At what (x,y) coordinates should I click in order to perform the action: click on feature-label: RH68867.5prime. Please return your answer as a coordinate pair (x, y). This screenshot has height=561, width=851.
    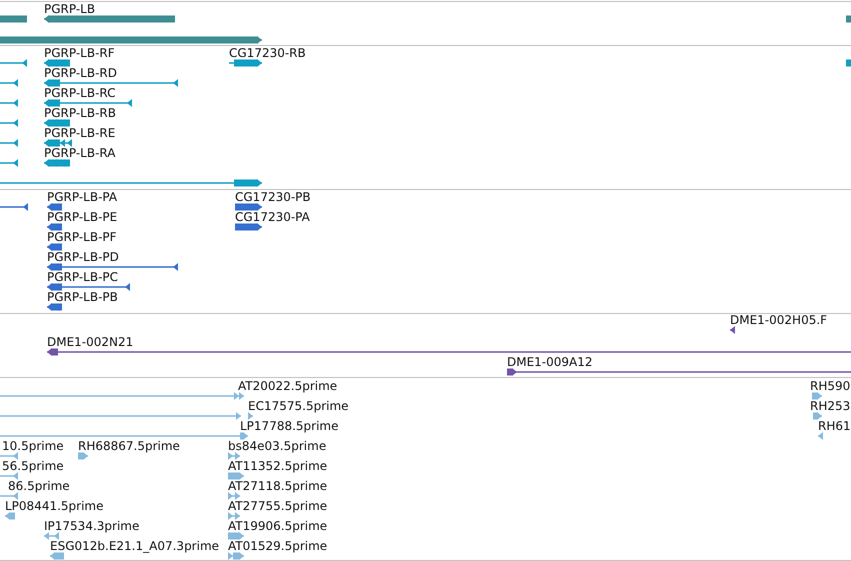
    Looking at the image, I should click on (129, 446).